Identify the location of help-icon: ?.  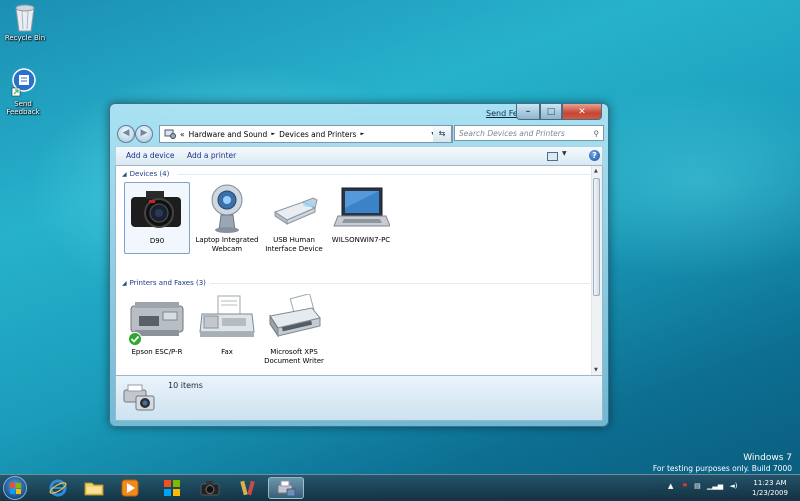
(594, 155).